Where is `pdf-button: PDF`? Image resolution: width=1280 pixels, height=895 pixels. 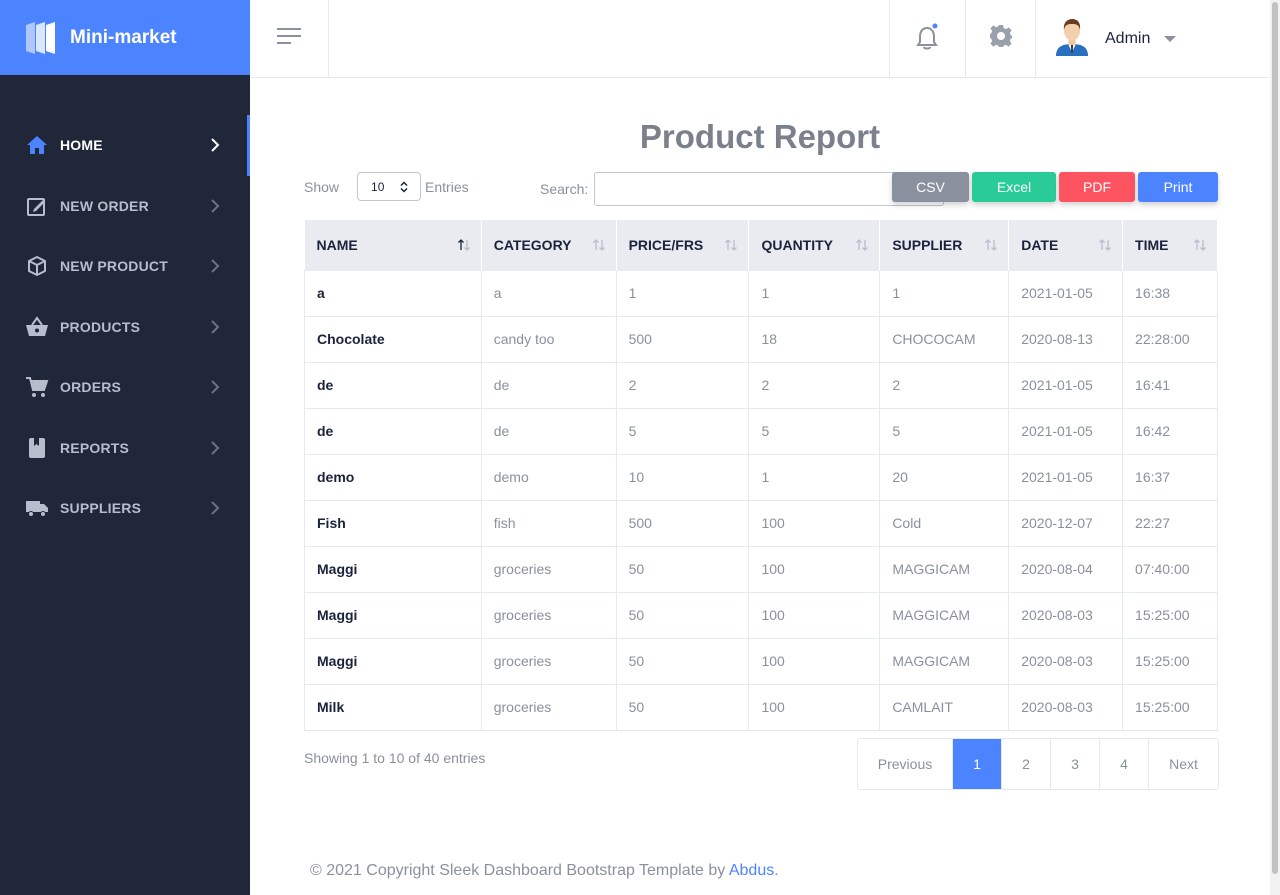
pdf-button: PDF is located at coordinates (1097, 187).